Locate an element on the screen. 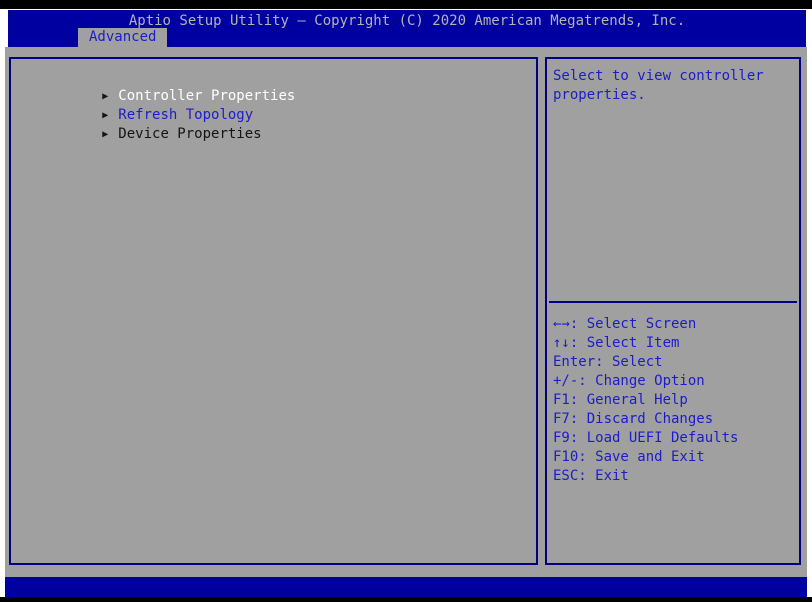 Image resolution: width=812 pixels, height=602 pixels. menu-item-label: Controller Properties is located at coordinates (207, 96).